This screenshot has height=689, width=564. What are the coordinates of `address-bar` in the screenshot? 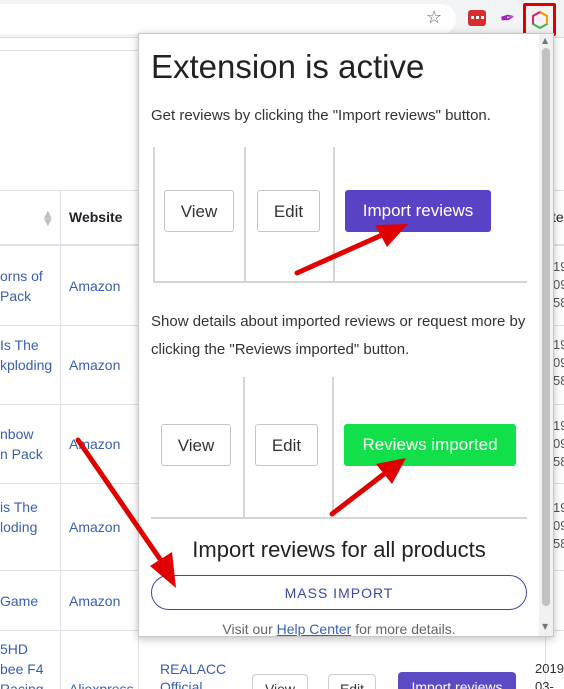 It's located at (228, 19).